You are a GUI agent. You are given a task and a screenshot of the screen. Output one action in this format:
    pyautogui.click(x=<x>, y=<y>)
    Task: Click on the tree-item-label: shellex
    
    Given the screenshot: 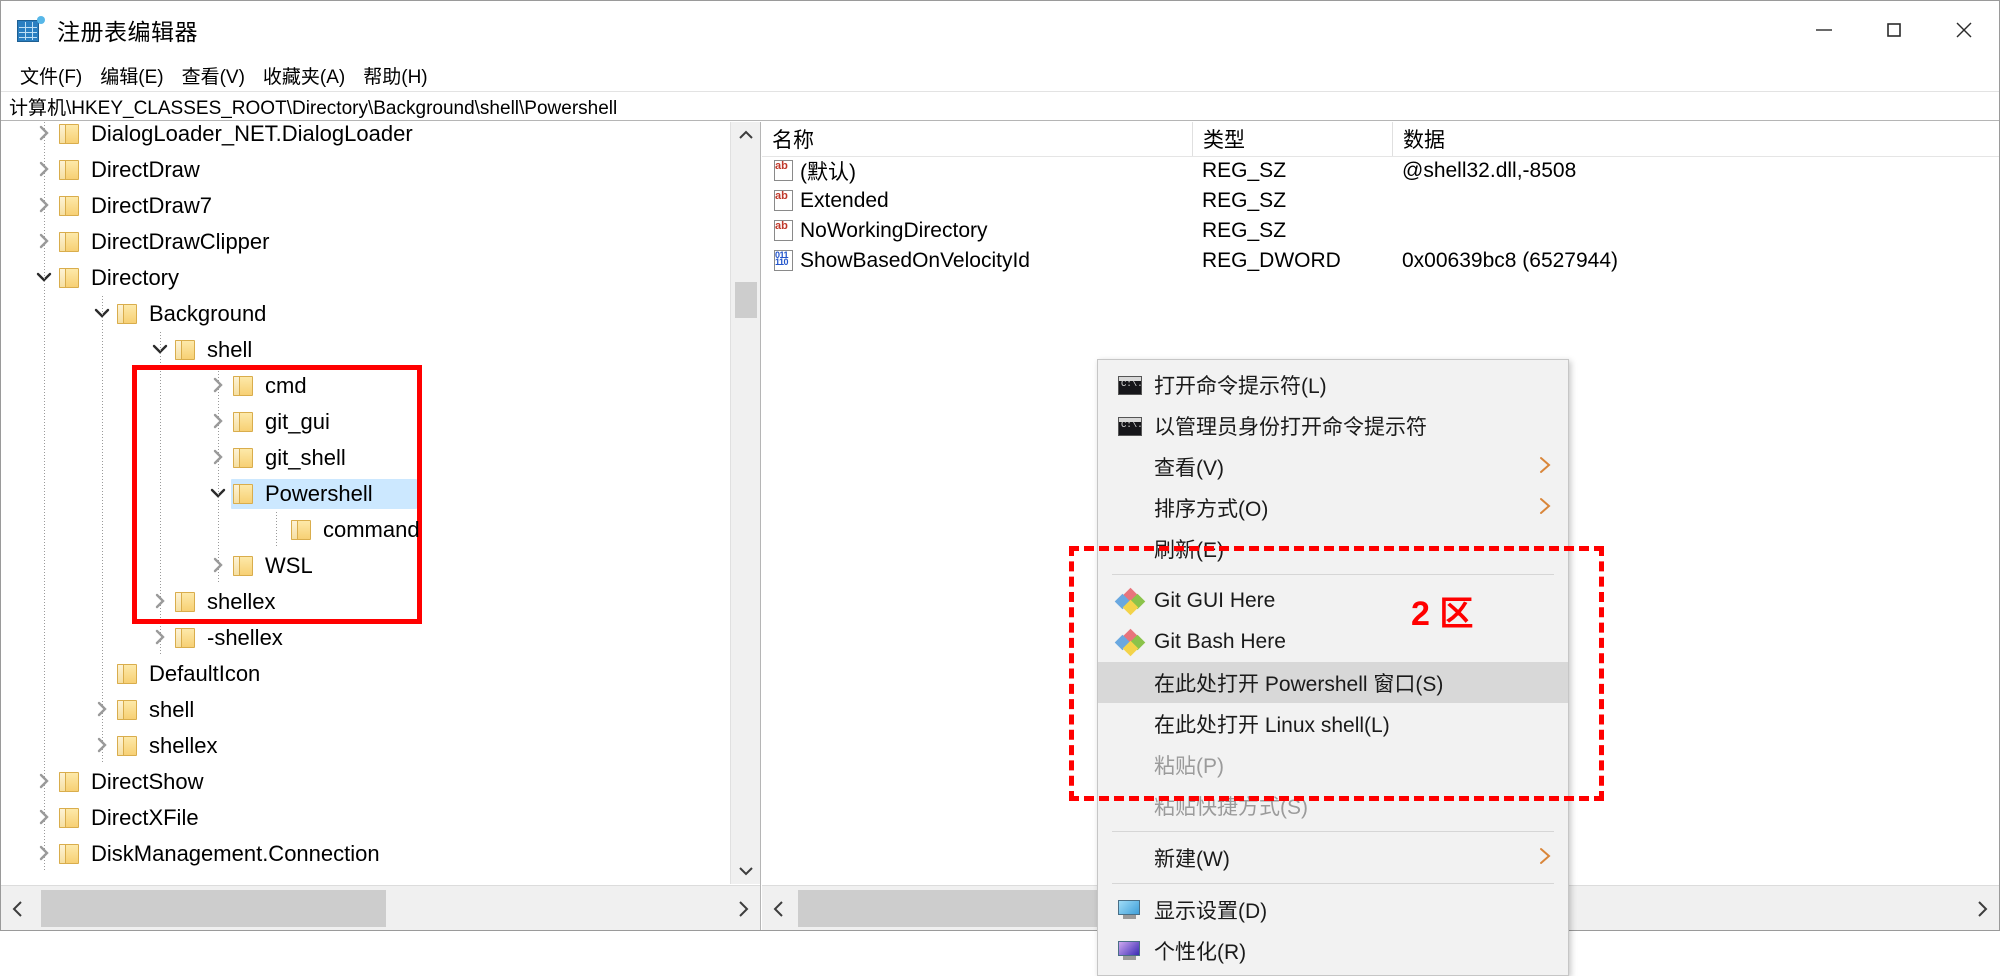 What is the action you would take?
    pyautogui.click(x=183, y=745)
    